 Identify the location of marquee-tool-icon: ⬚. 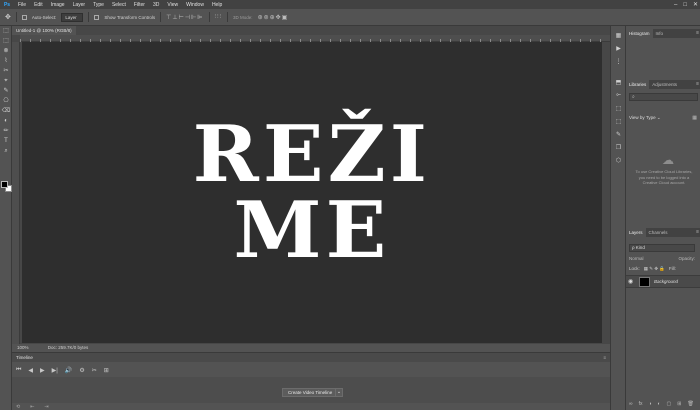
(6, 41).